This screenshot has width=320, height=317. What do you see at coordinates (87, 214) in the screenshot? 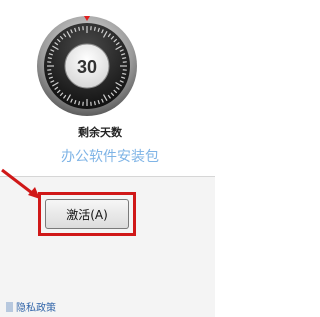
I see `activate-button: 激活(A)` at bounding box center [87, 214].